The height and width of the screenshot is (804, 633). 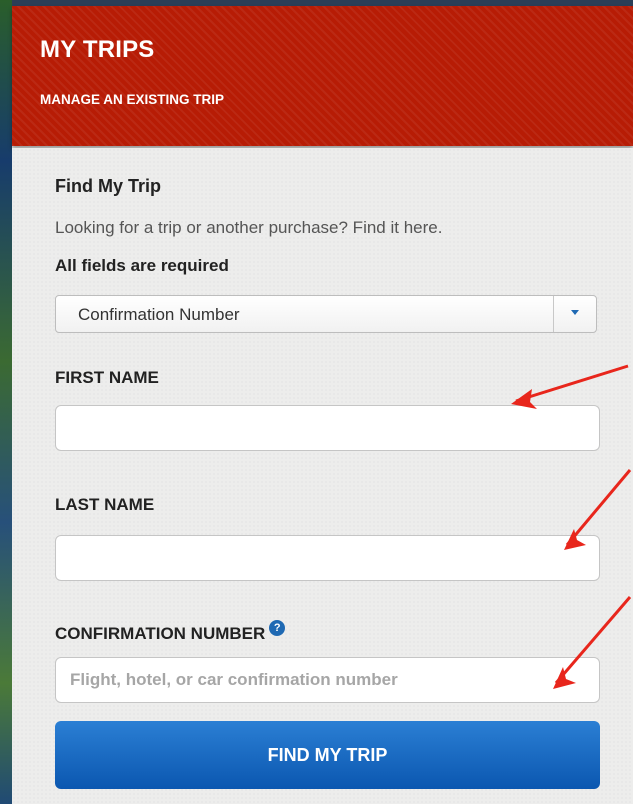 I want to click on annotation-arrows, so click(x=571, y=526).